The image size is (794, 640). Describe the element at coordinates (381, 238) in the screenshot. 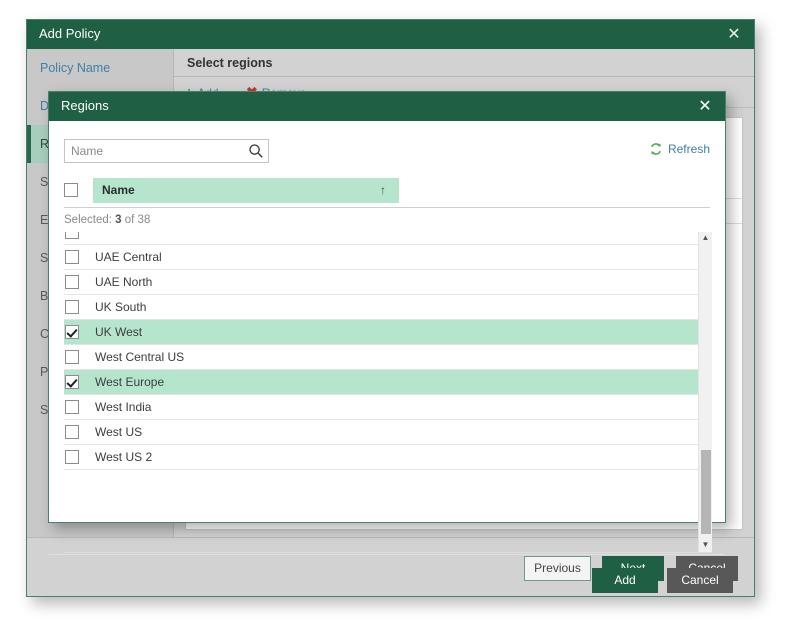

I see `list-item` at that location.